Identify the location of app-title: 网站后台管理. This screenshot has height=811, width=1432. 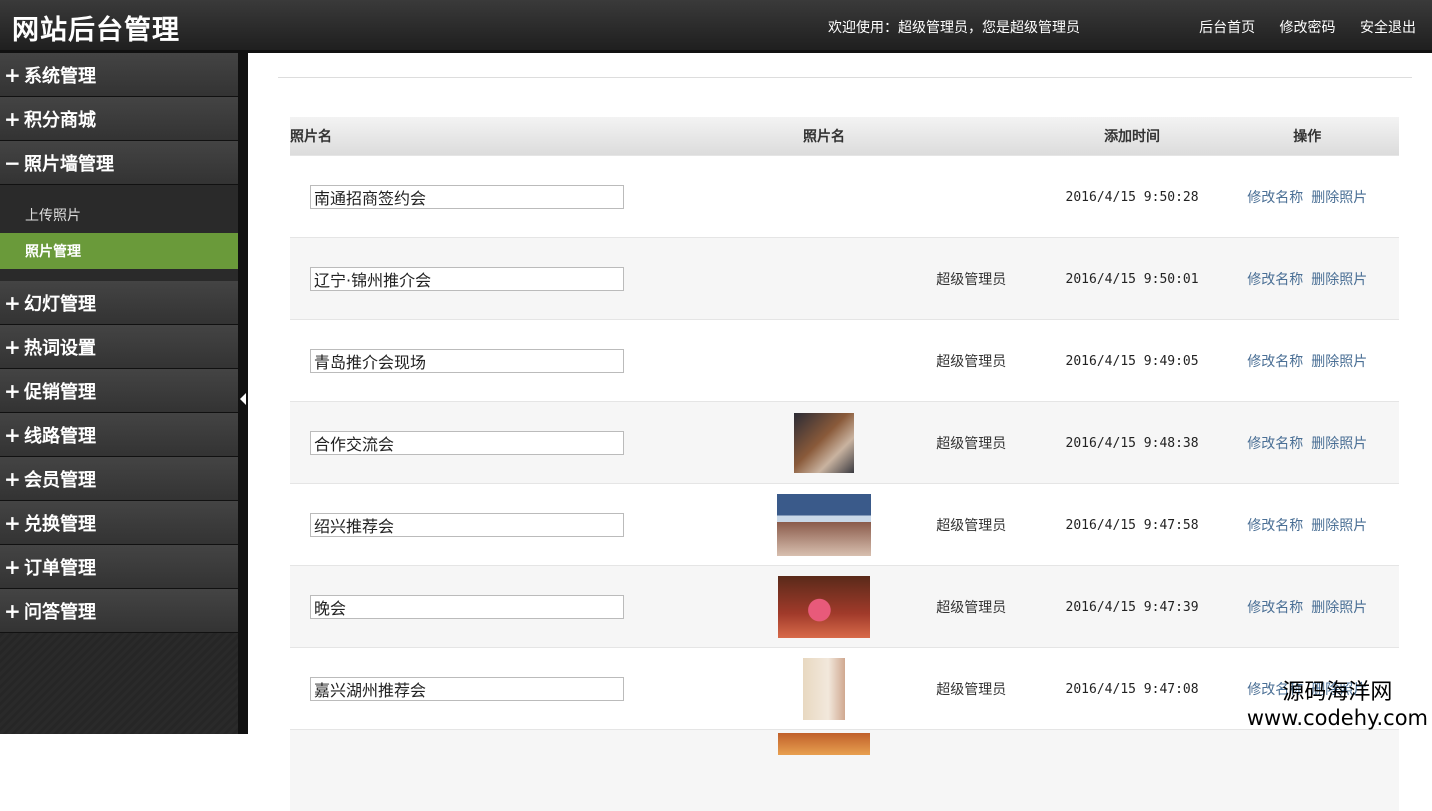
(96, 27).